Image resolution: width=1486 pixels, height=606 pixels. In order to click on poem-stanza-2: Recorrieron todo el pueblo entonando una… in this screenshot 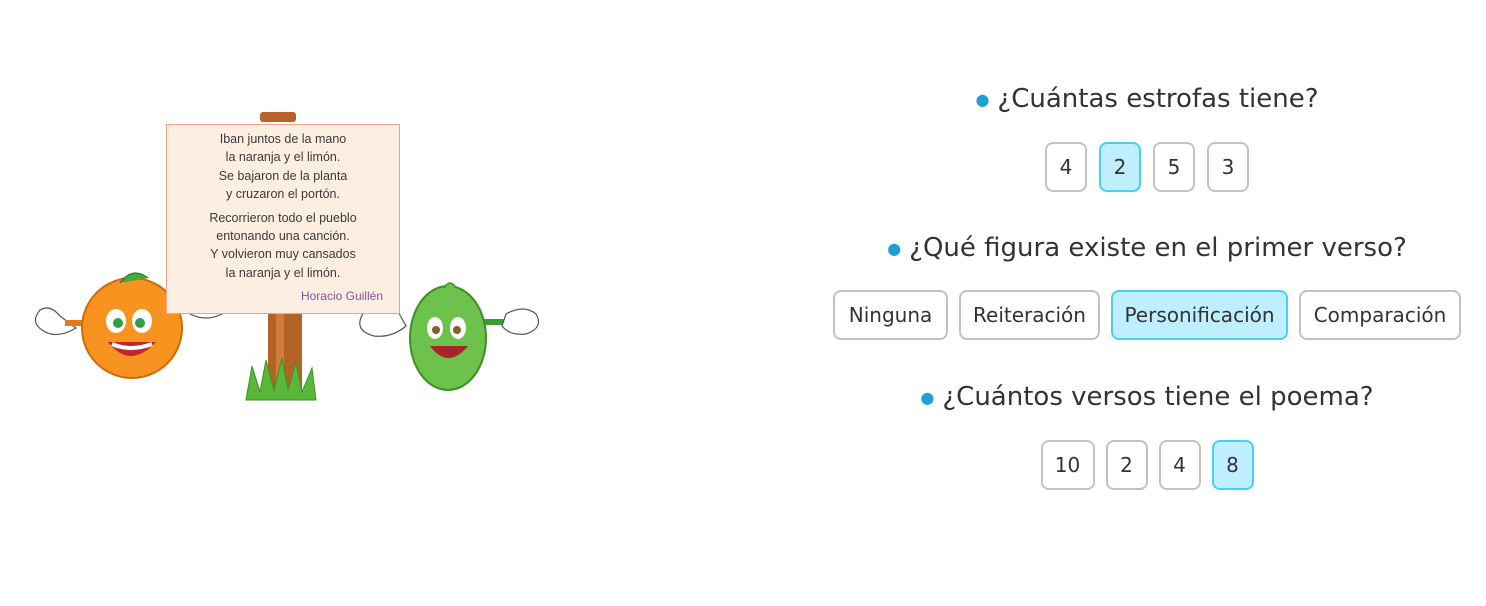, I will do `click(283, 246)`.